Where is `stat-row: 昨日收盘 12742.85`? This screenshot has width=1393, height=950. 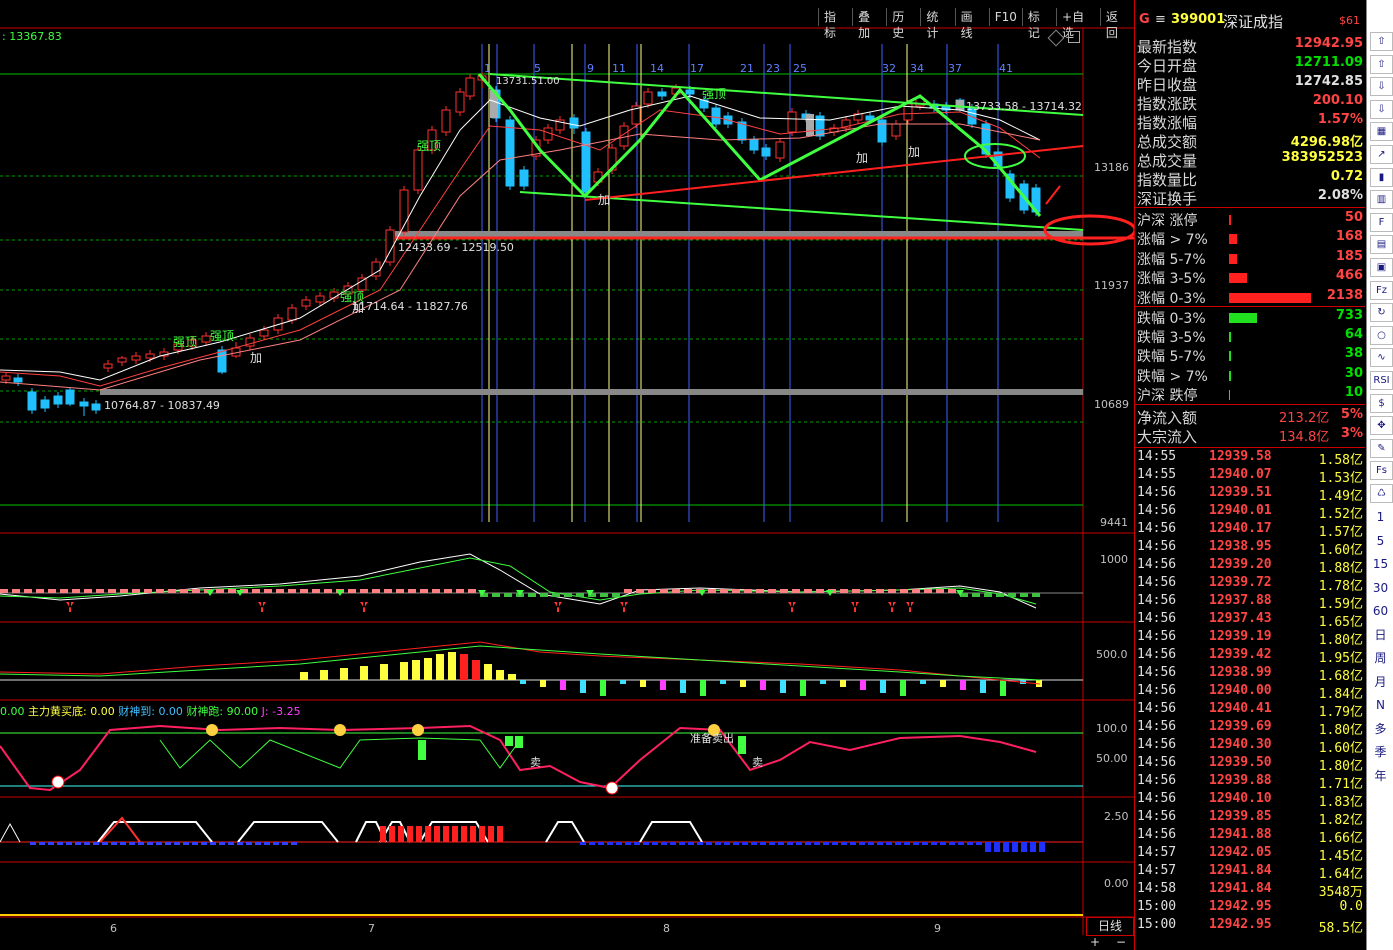
stat-row: 昨日收盘 12742.85 is located at coordinates (1251, 84).